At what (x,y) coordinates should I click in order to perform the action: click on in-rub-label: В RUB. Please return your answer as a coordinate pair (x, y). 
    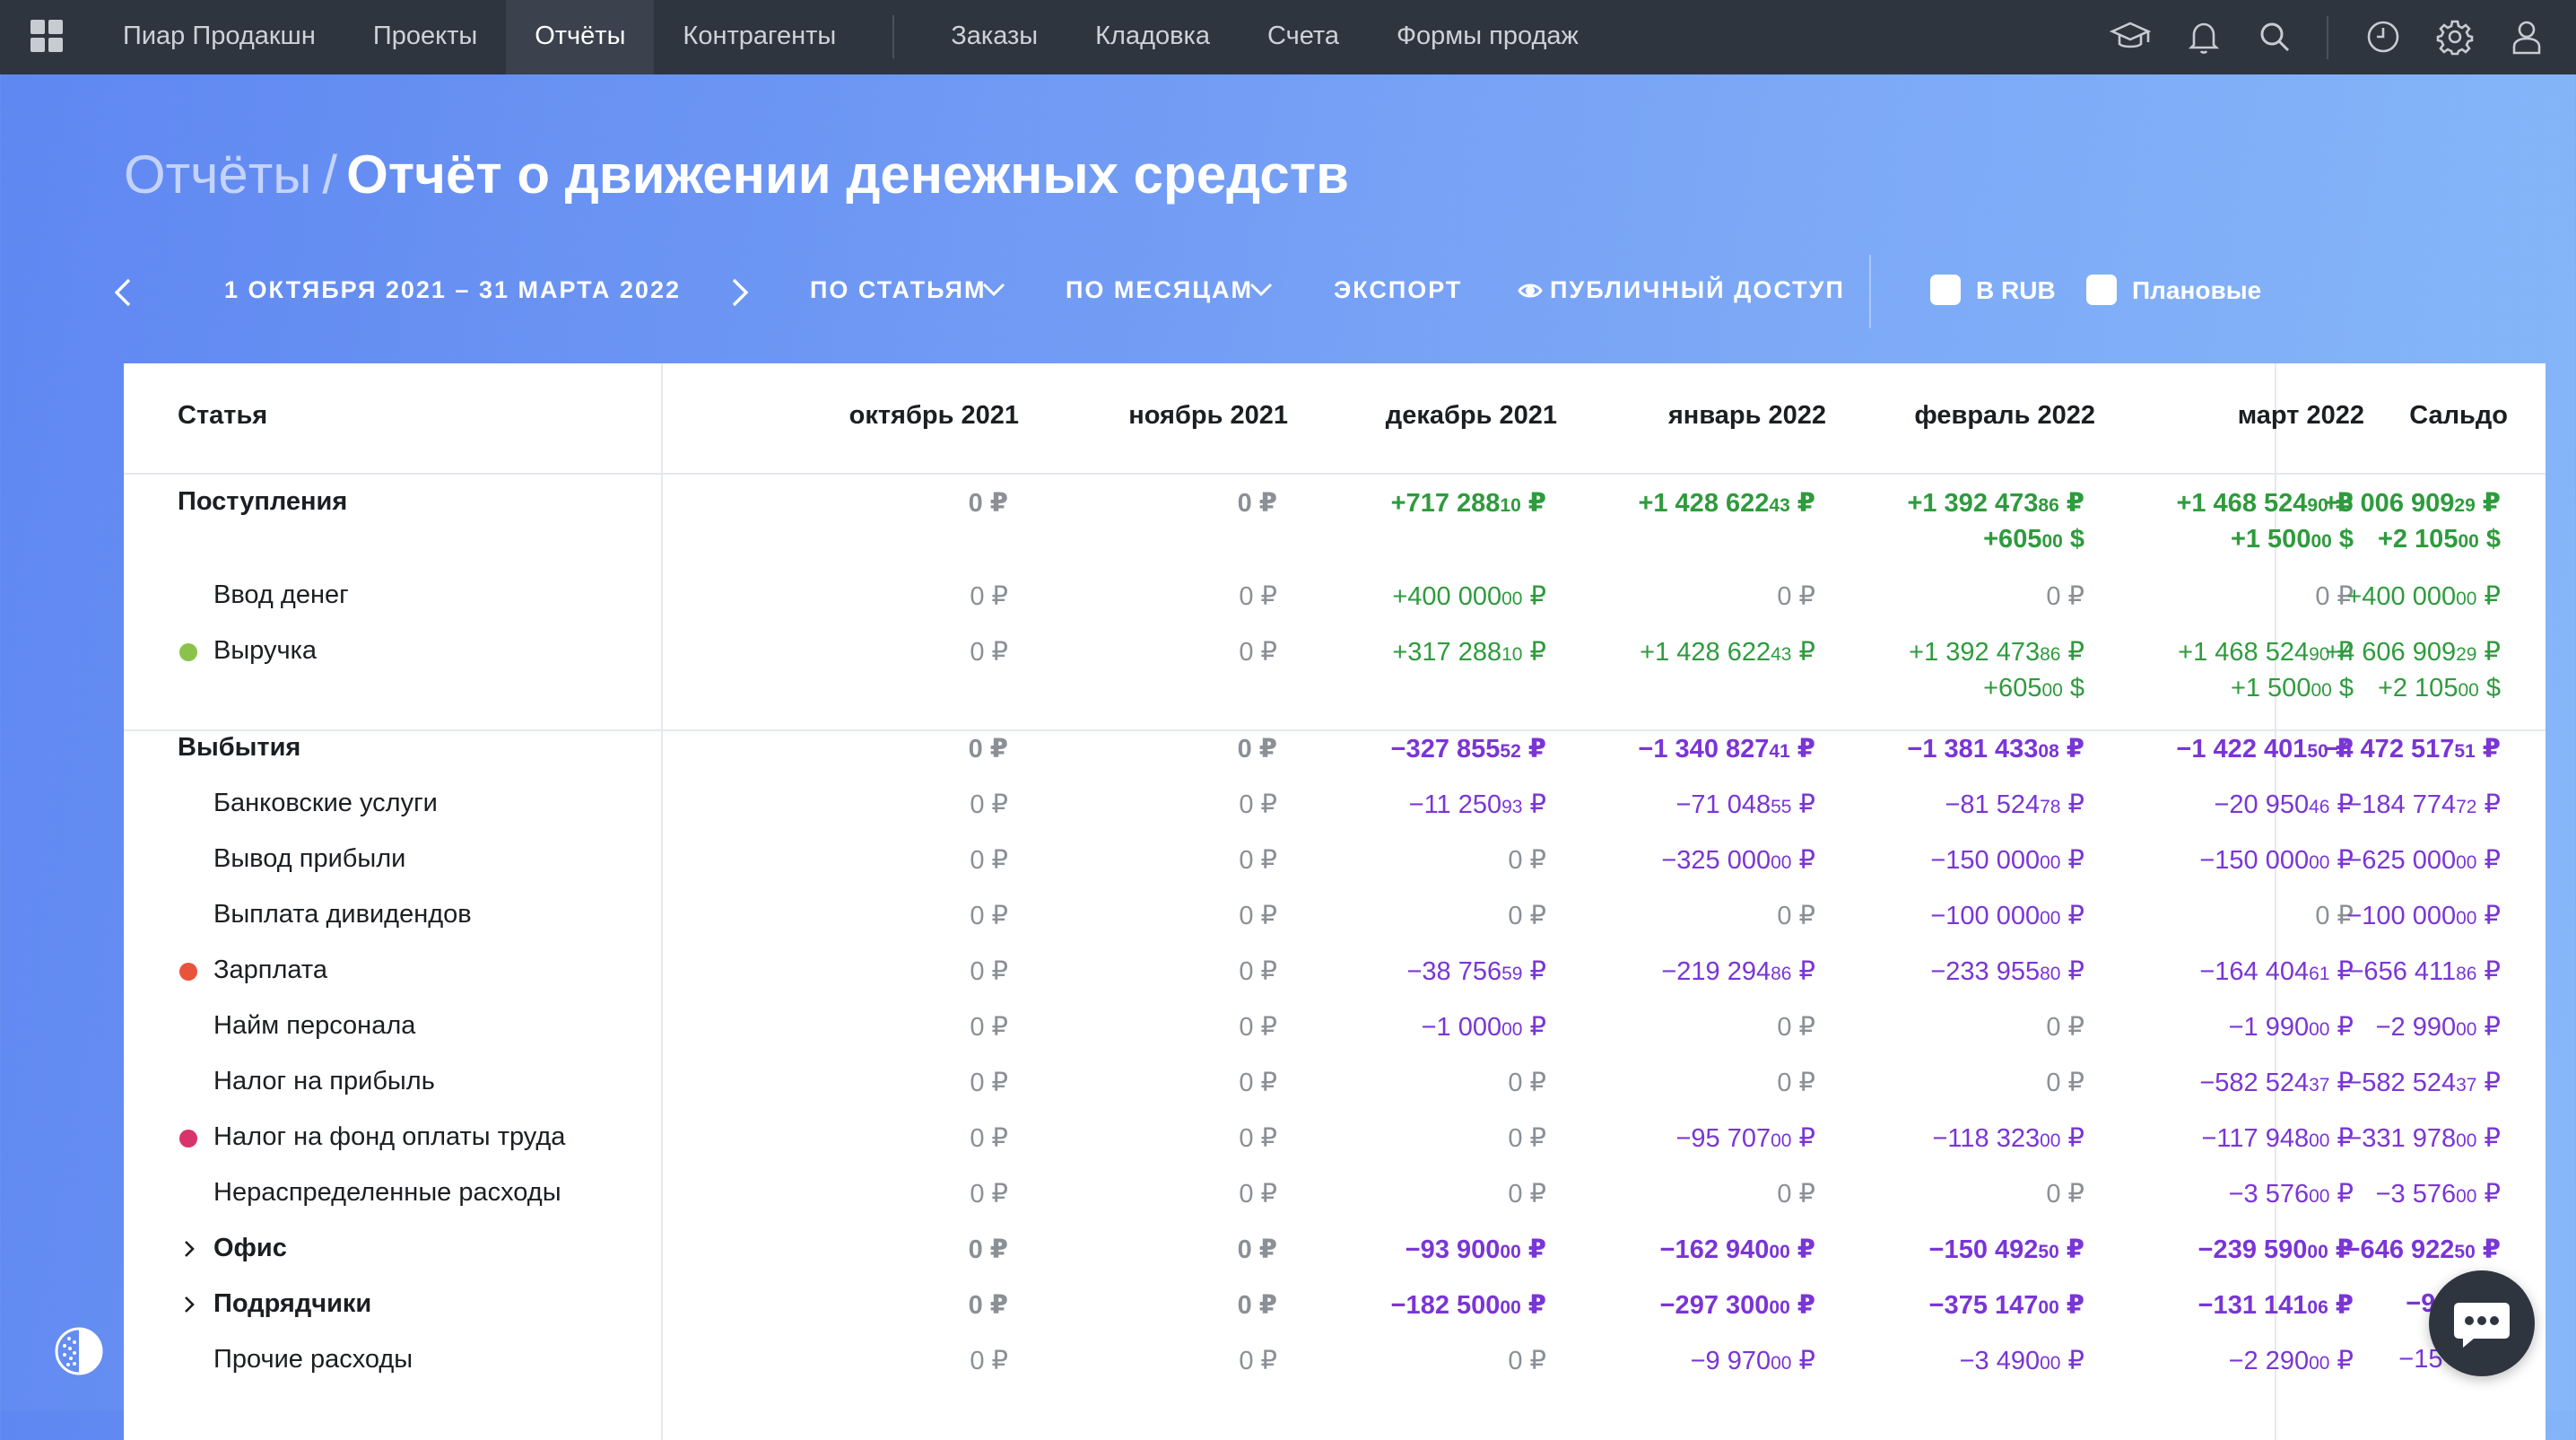
    Looking at the image, I should click on (2016, 290).